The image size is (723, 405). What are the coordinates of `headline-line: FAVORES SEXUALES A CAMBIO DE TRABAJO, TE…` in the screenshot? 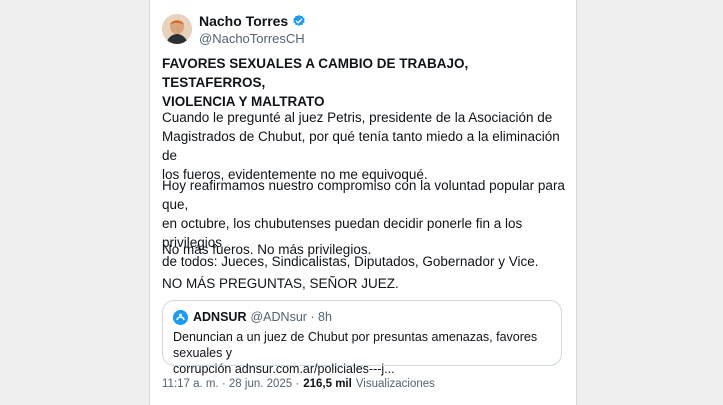 It's located at (315, 73).